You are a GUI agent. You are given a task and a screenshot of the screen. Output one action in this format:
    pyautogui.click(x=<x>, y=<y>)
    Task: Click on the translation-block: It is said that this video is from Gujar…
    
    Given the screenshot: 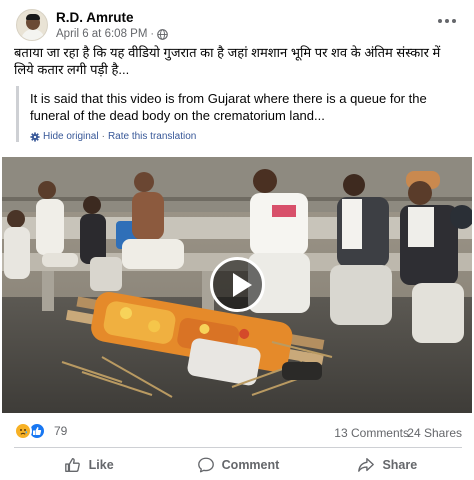 What is the action you would take?
    pyautogui.click(x=238, y=114)
    